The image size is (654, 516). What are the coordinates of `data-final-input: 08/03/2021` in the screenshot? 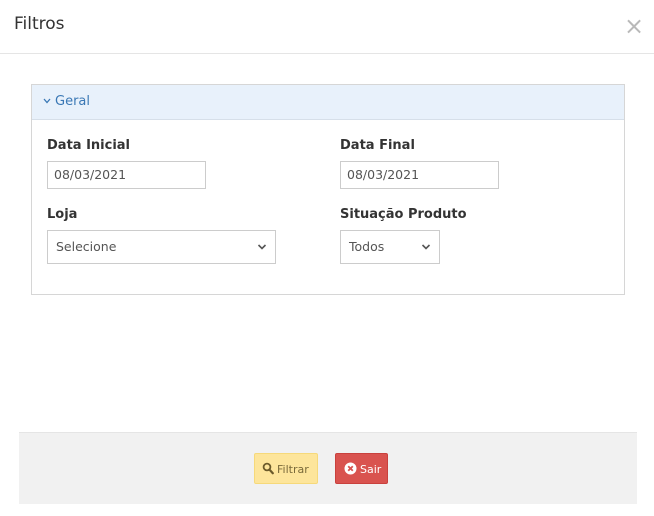 It's located at (419, 175).